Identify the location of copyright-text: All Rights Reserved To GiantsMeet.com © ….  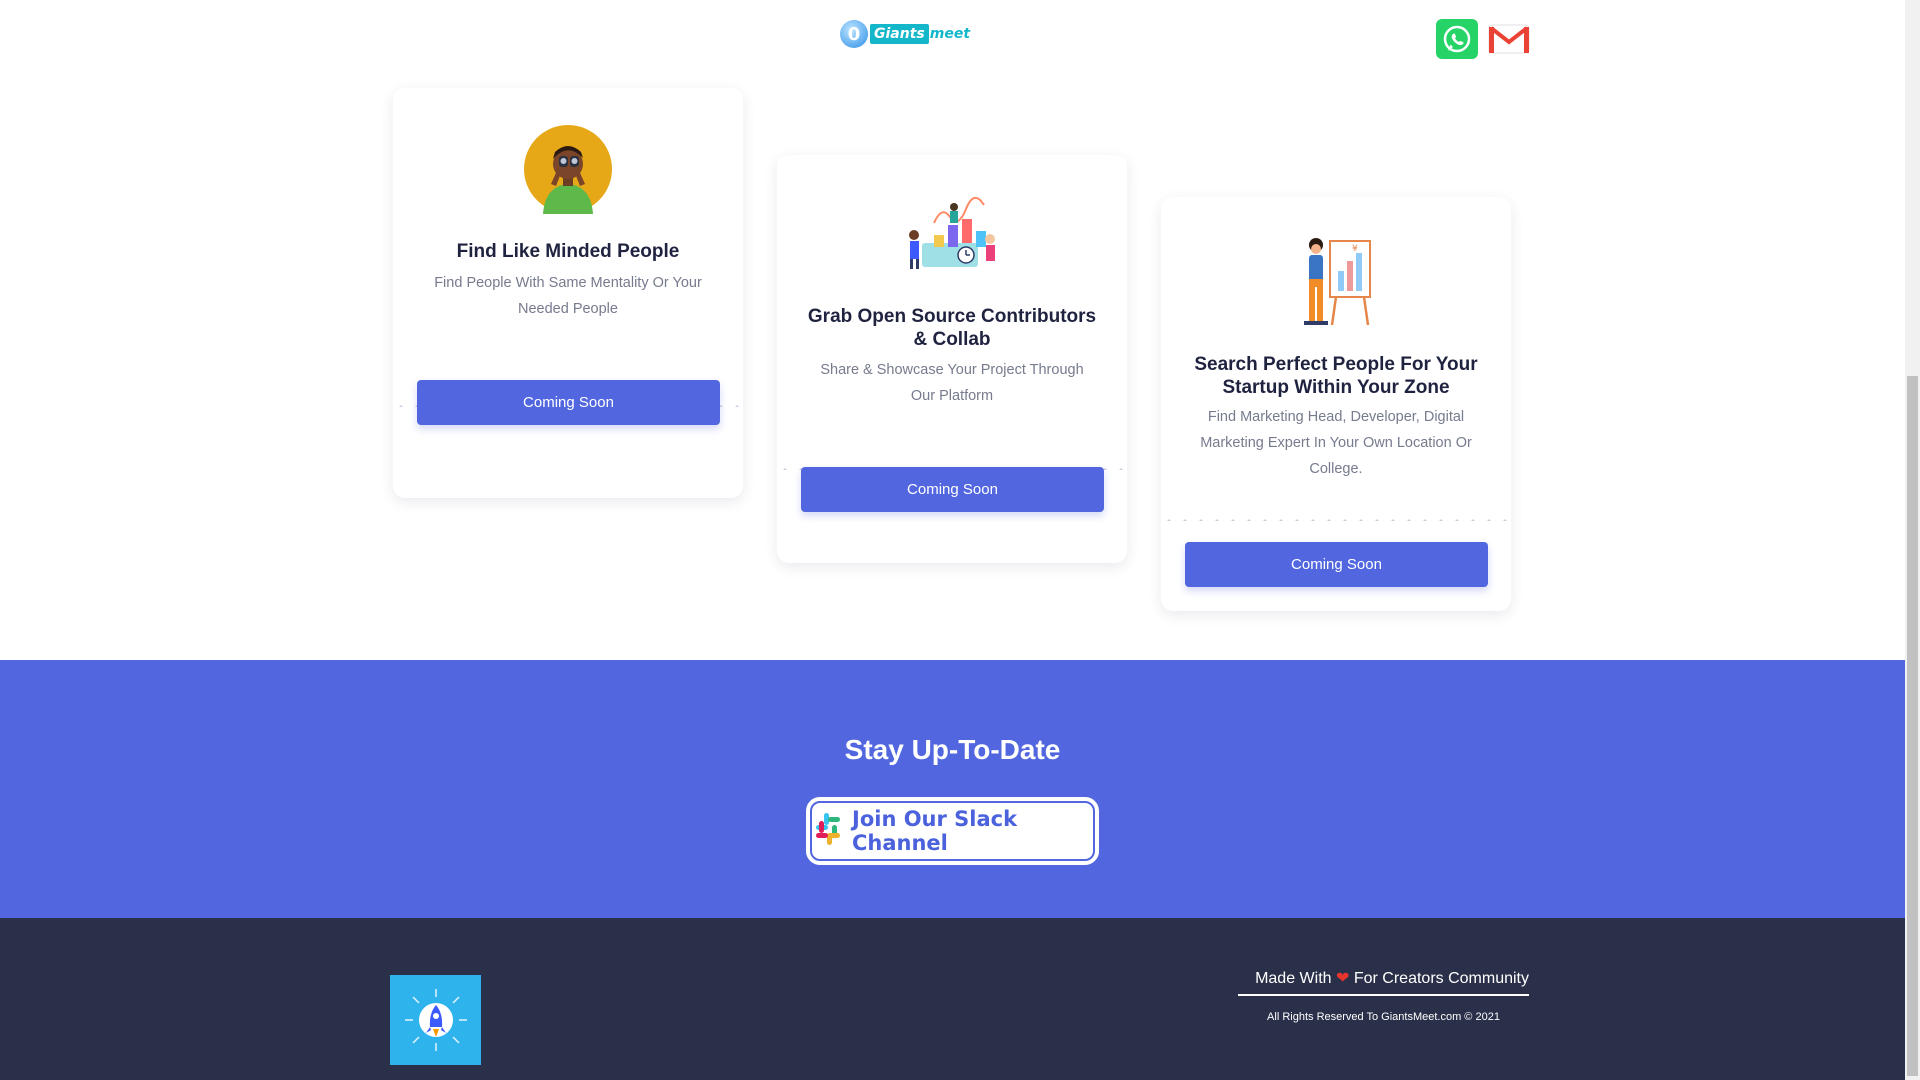
(1383, 1017).